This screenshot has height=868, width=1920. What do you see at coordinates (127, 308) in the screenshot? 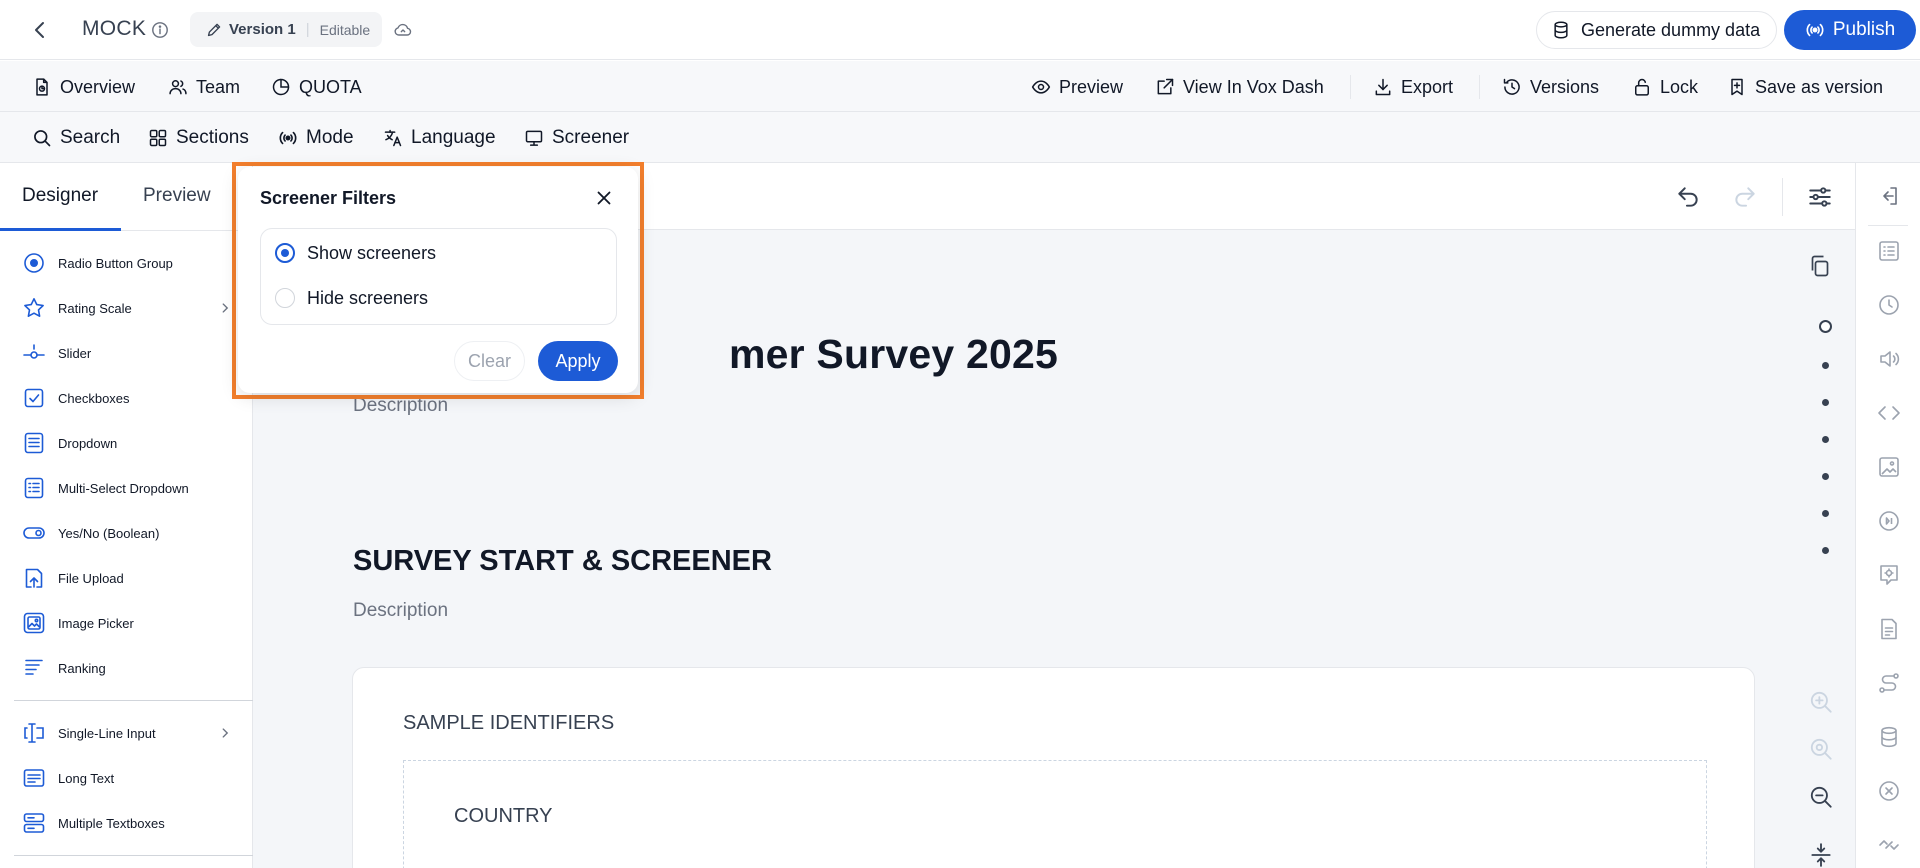
I see `component-rating-scale: Rating Scale` at bounding box center [127, 308].